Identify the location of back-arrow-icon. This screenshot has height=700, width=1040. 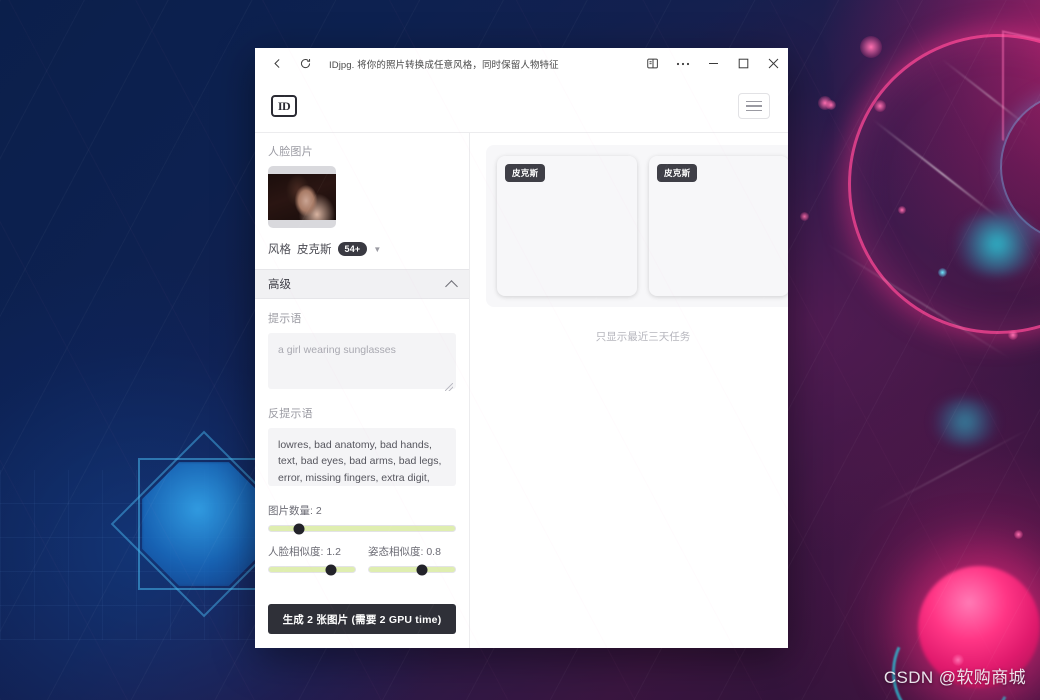
(277, 64).